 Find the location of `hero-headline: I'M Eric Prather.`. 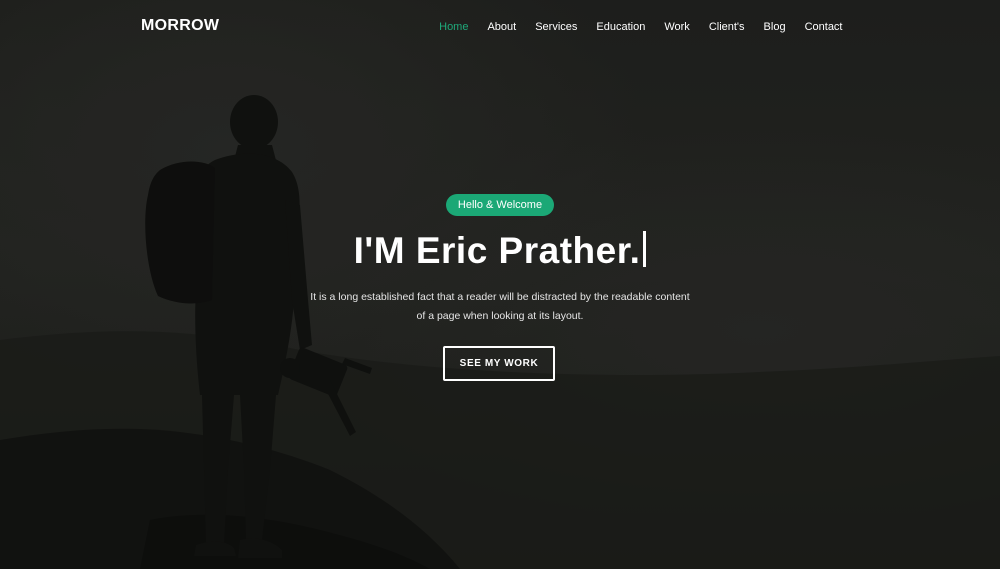

hero-headline: I'M Eric Prather. is located at coordinates (500, 251).